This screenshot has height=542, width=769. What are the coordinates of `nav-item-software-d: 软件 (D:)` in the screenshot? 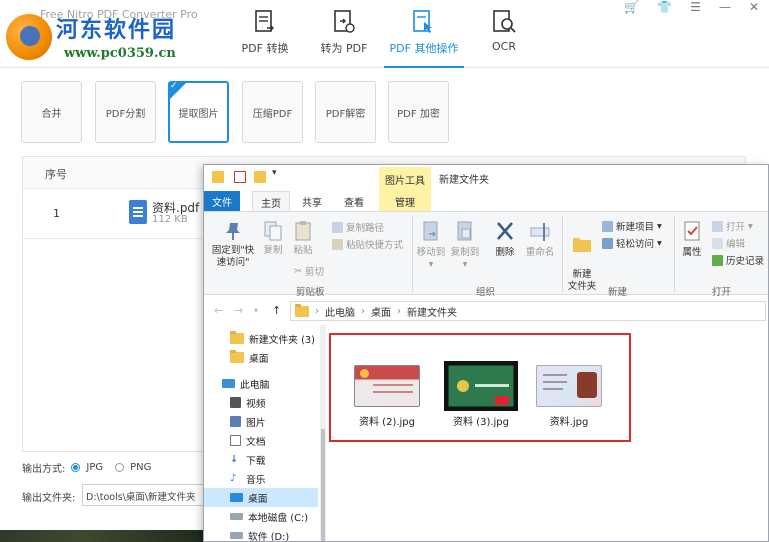 It's located at (261, 533).